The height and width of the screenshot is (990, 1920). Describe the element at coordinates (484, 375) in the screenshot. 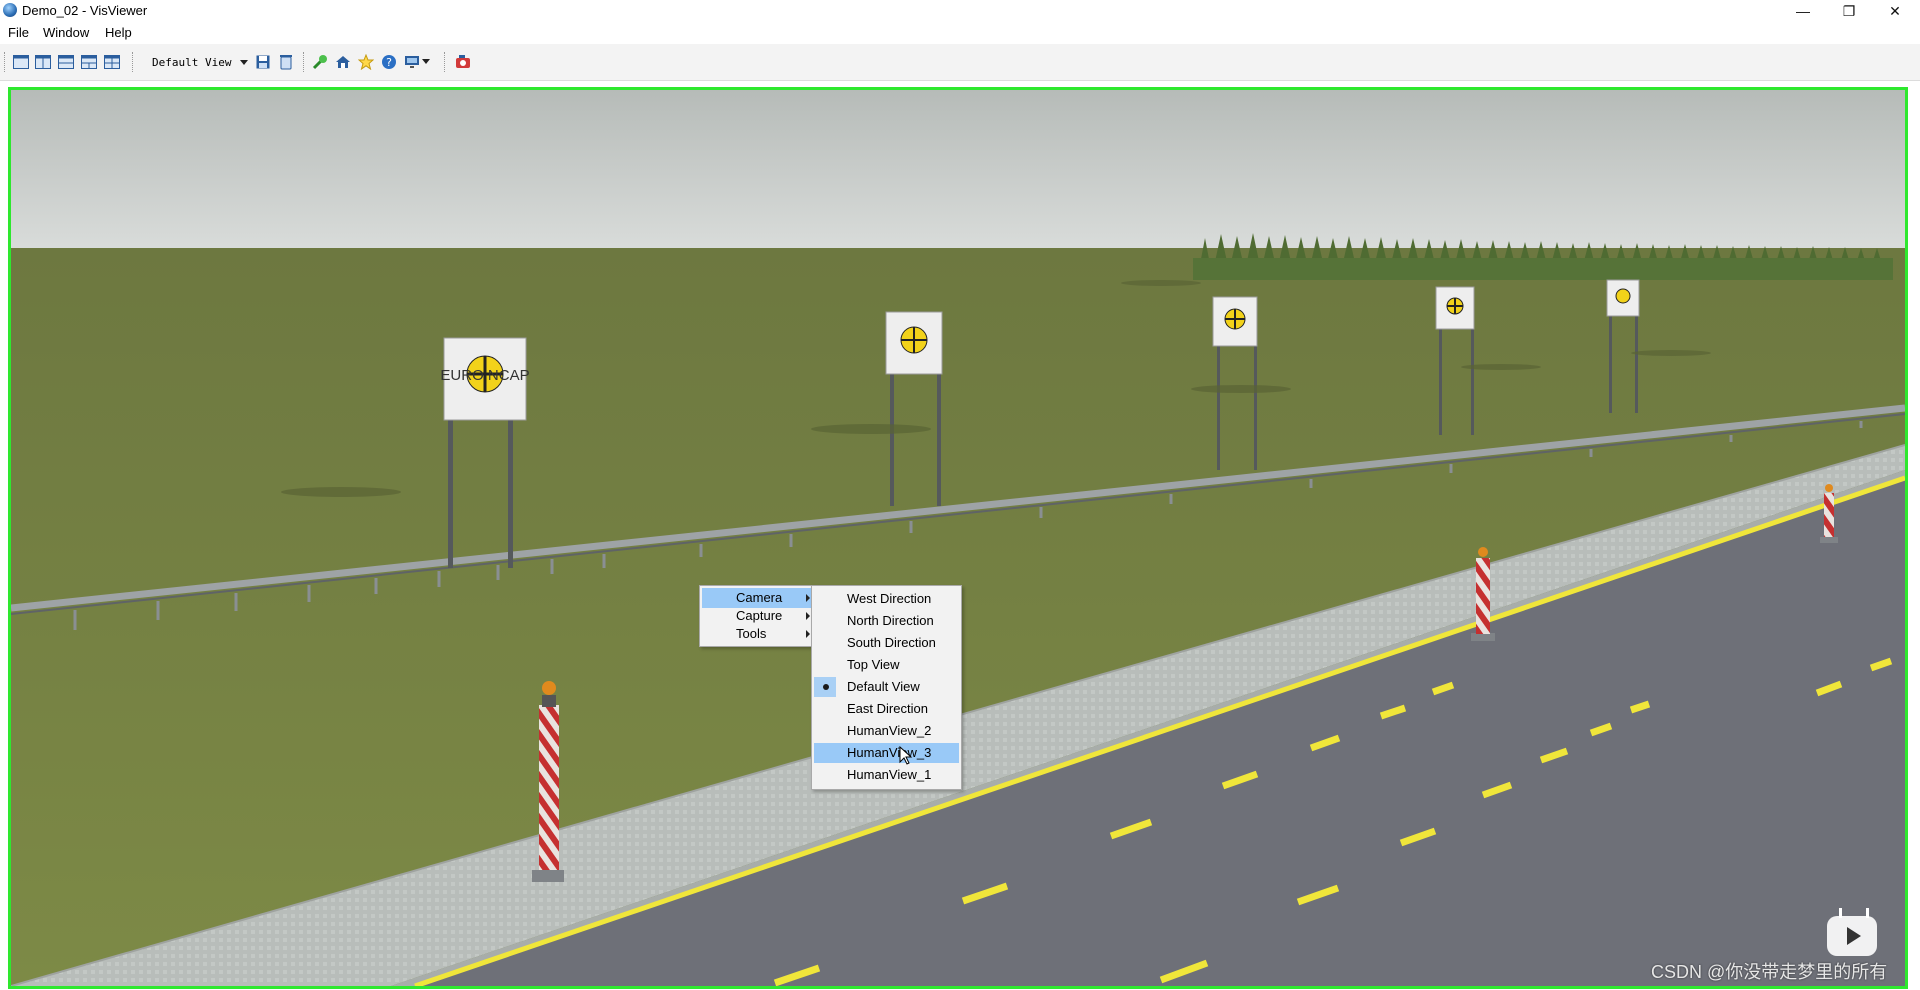

I see `billboard-1-text: EURO NCAP` at that location.